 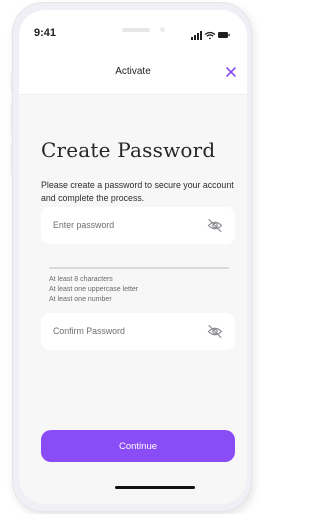 What do you see at coordinates (84, 225) in the screenshot?
I see `password-placeholder: Enter password` at bounding box center [84, 225].